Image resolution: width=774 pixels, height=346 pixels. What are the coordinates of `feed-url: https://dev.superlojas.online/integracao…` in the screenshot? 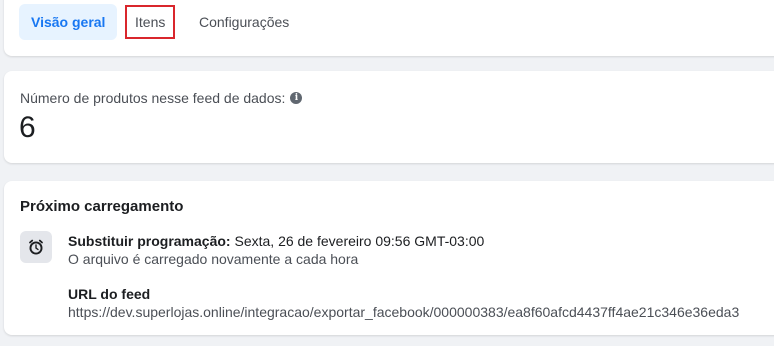 It's located at (403, 312).